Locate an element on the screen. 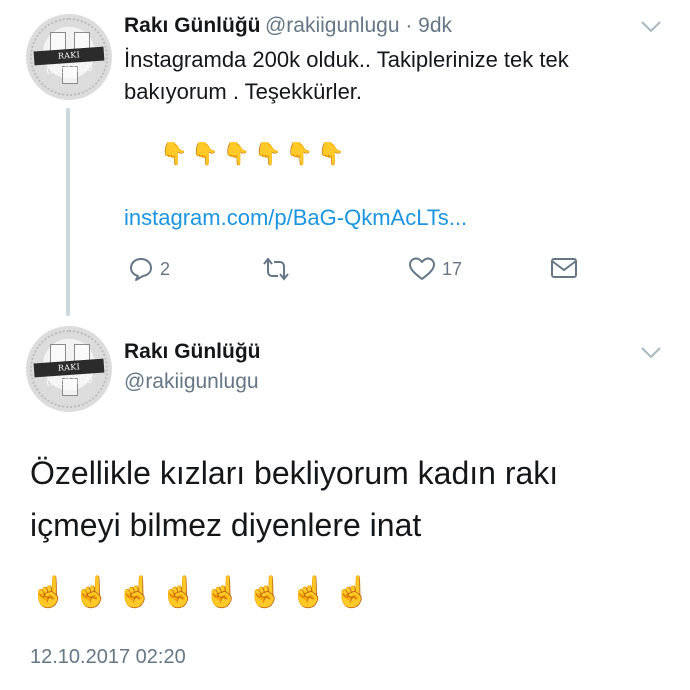 The width and height of the screenshot is (690, 690). tweet-timestamp: 12.10.2017 02:20 is located at coordinates (108, 657).